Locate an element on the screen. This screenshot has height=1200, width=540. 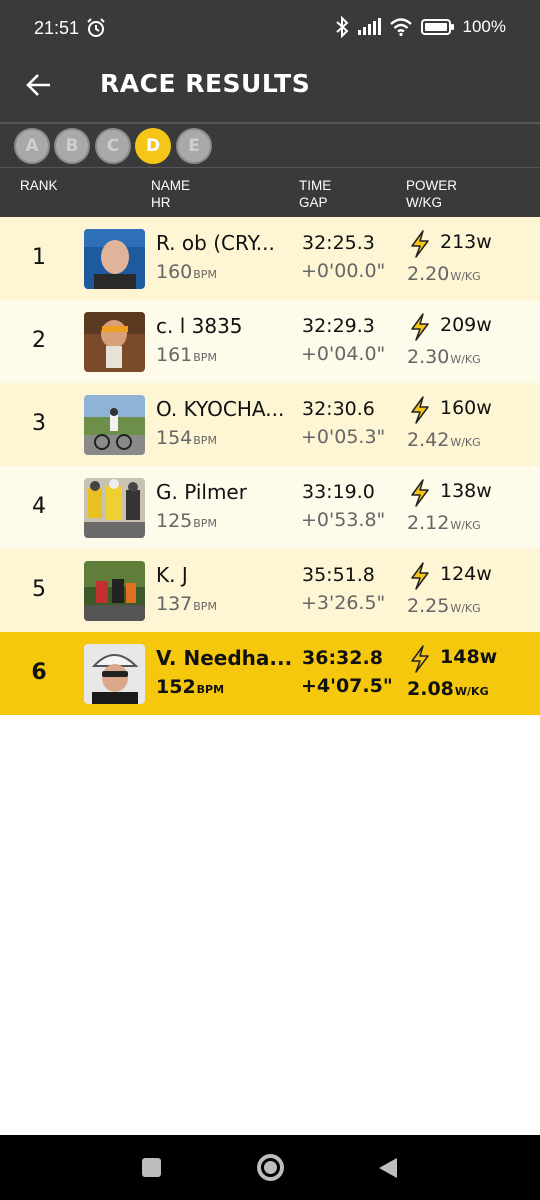
finish-time: 36:32.8 is located at coordinates (342, 658).